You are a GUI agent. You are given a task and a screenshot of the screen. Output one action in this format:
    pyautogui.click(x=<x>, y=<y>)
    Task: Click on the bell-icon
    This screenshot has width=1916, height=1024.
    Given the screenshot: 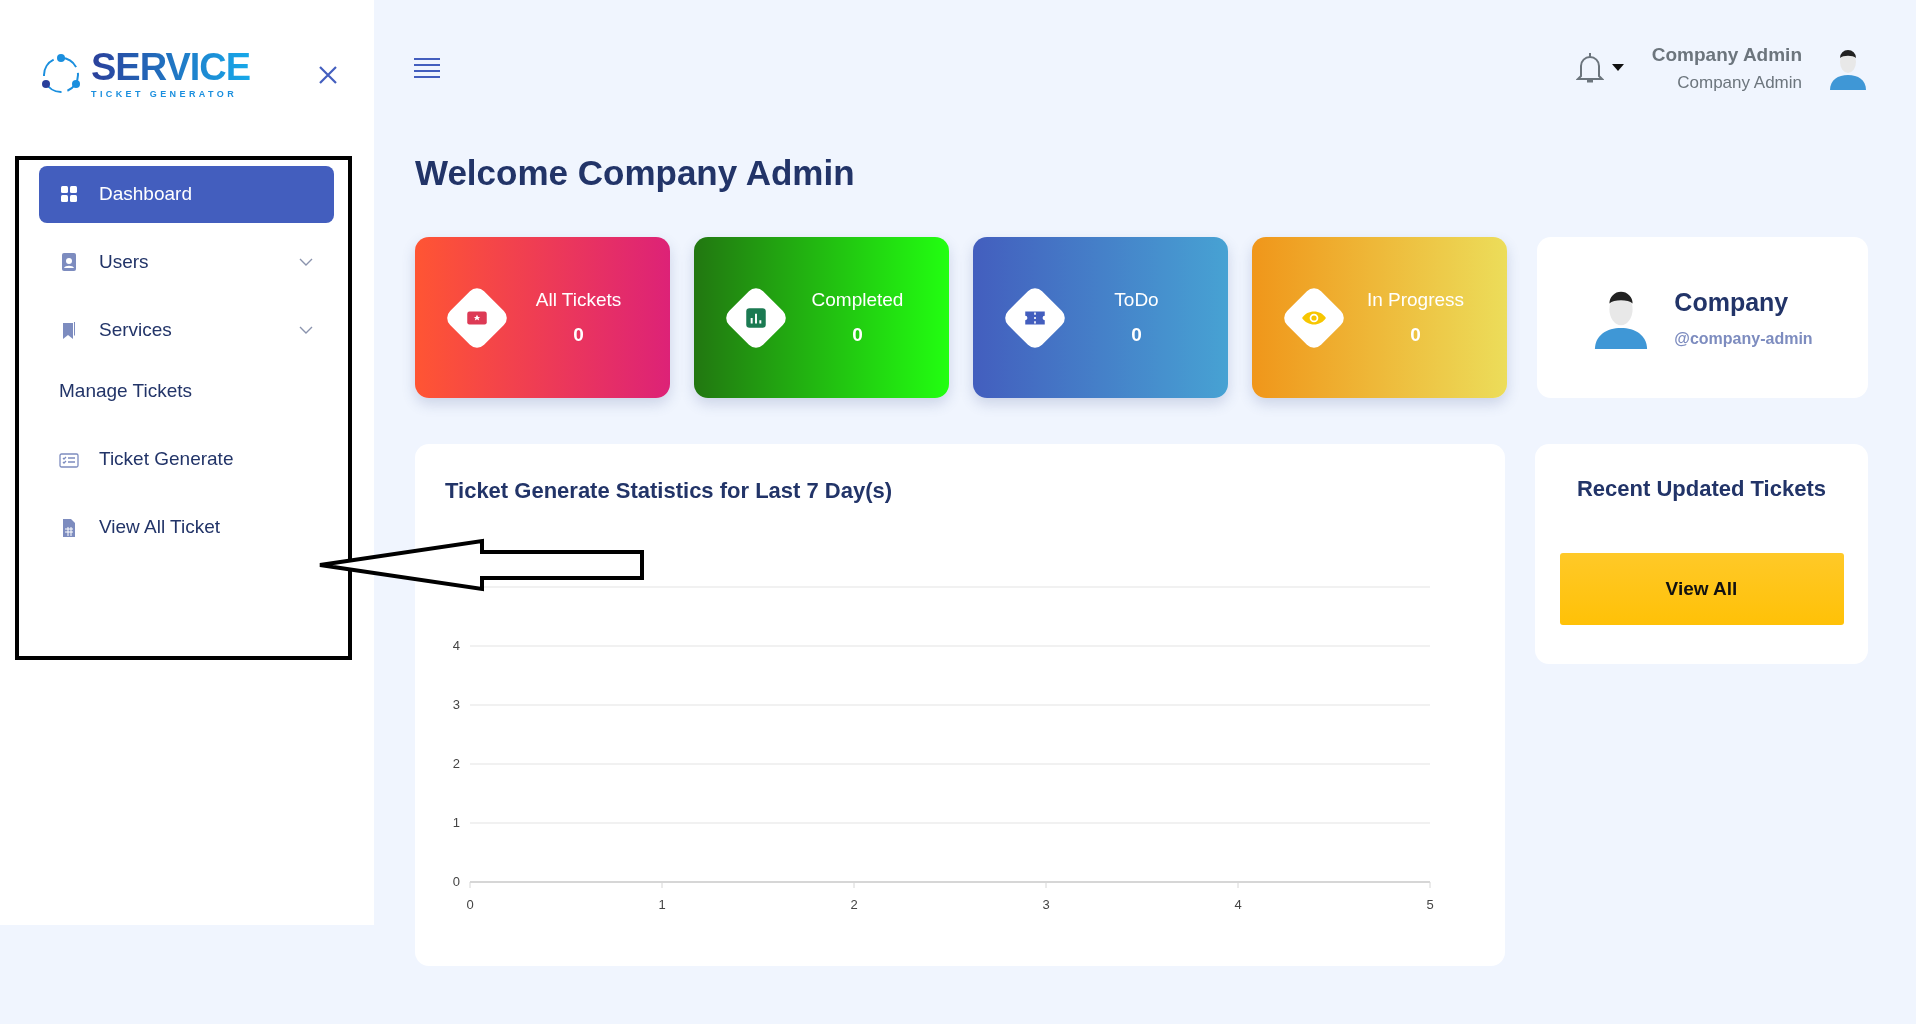 What is the action you would take?
    pyautogui.click(x=1589, y=68)
    